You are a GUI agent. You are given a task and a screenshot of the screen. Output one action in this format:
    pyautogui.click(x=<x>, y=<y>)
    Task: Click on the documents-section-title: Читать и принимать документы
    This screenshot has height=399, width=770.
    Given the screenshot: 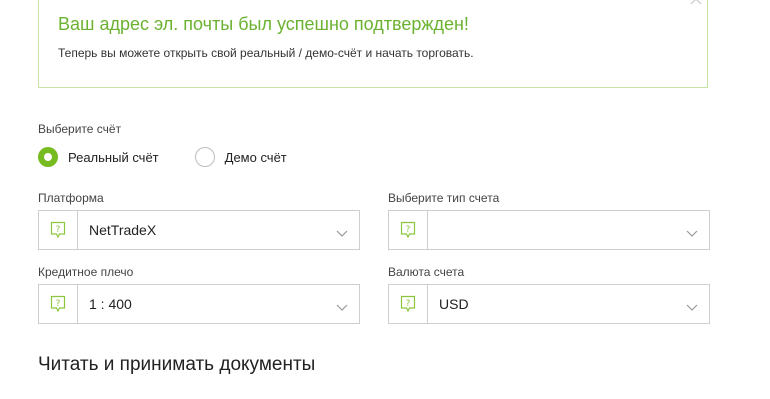 What is the action you would take?
    pyautogui.click(x=177, y=364)
    